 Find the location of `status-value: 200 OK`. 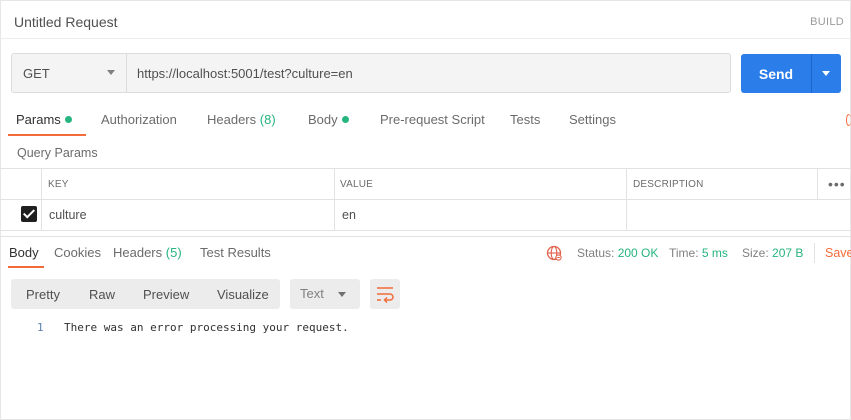

status-value: 200 OK is located at coordinates (638, 253).